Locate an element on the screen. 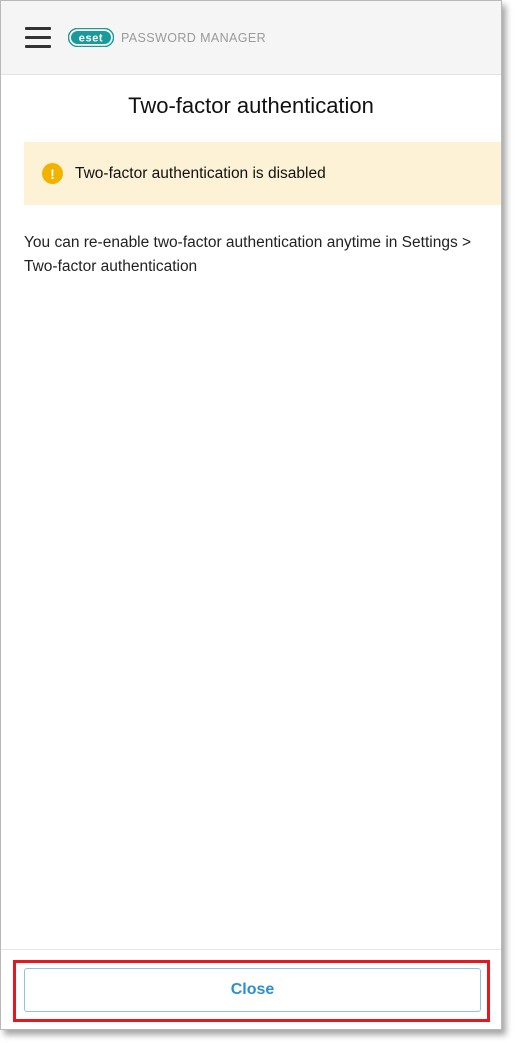 This screenshot has width=517, height=1043. page-title: Two-factor authentication is located at coordinates (251, 105).